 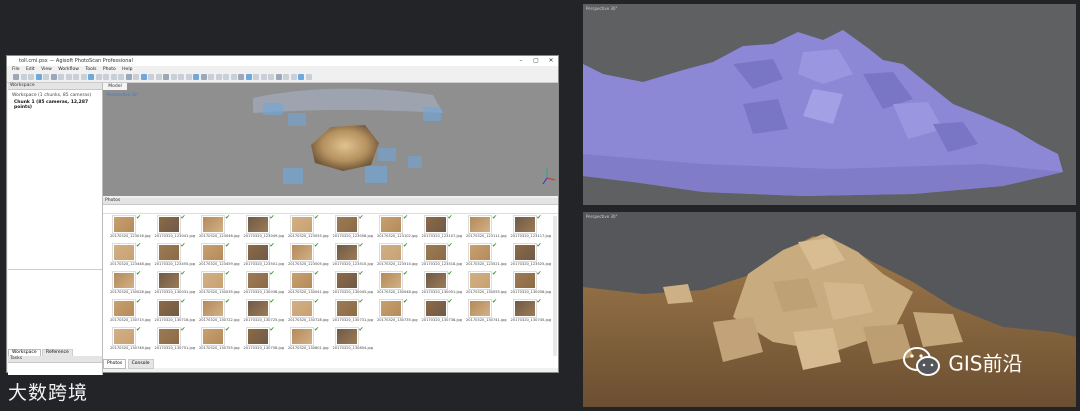 What do you see at coordinates (330, 139) in the screenshot?
I see `model-view: Perspective 30°` at bounding box center [330, 139].